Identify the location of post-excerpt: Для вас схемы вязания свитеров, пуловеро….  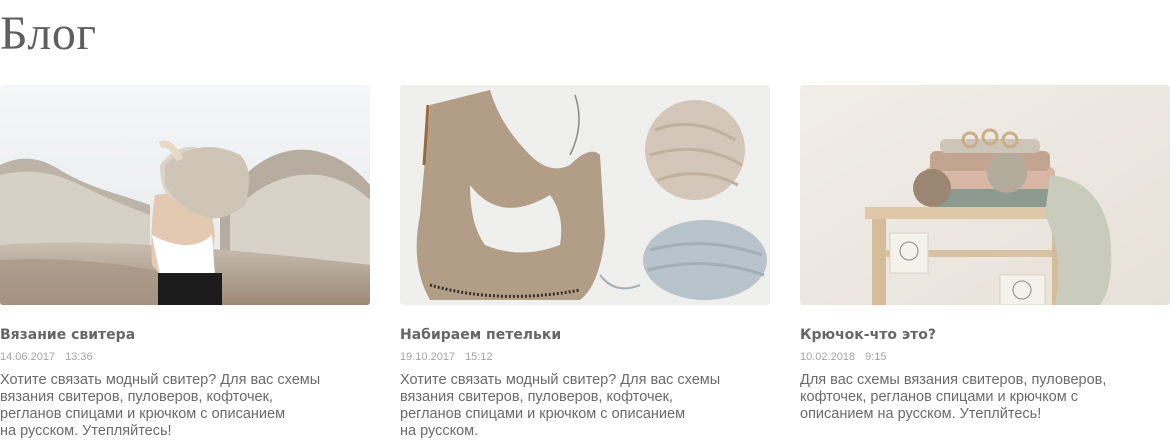
(980, 397).